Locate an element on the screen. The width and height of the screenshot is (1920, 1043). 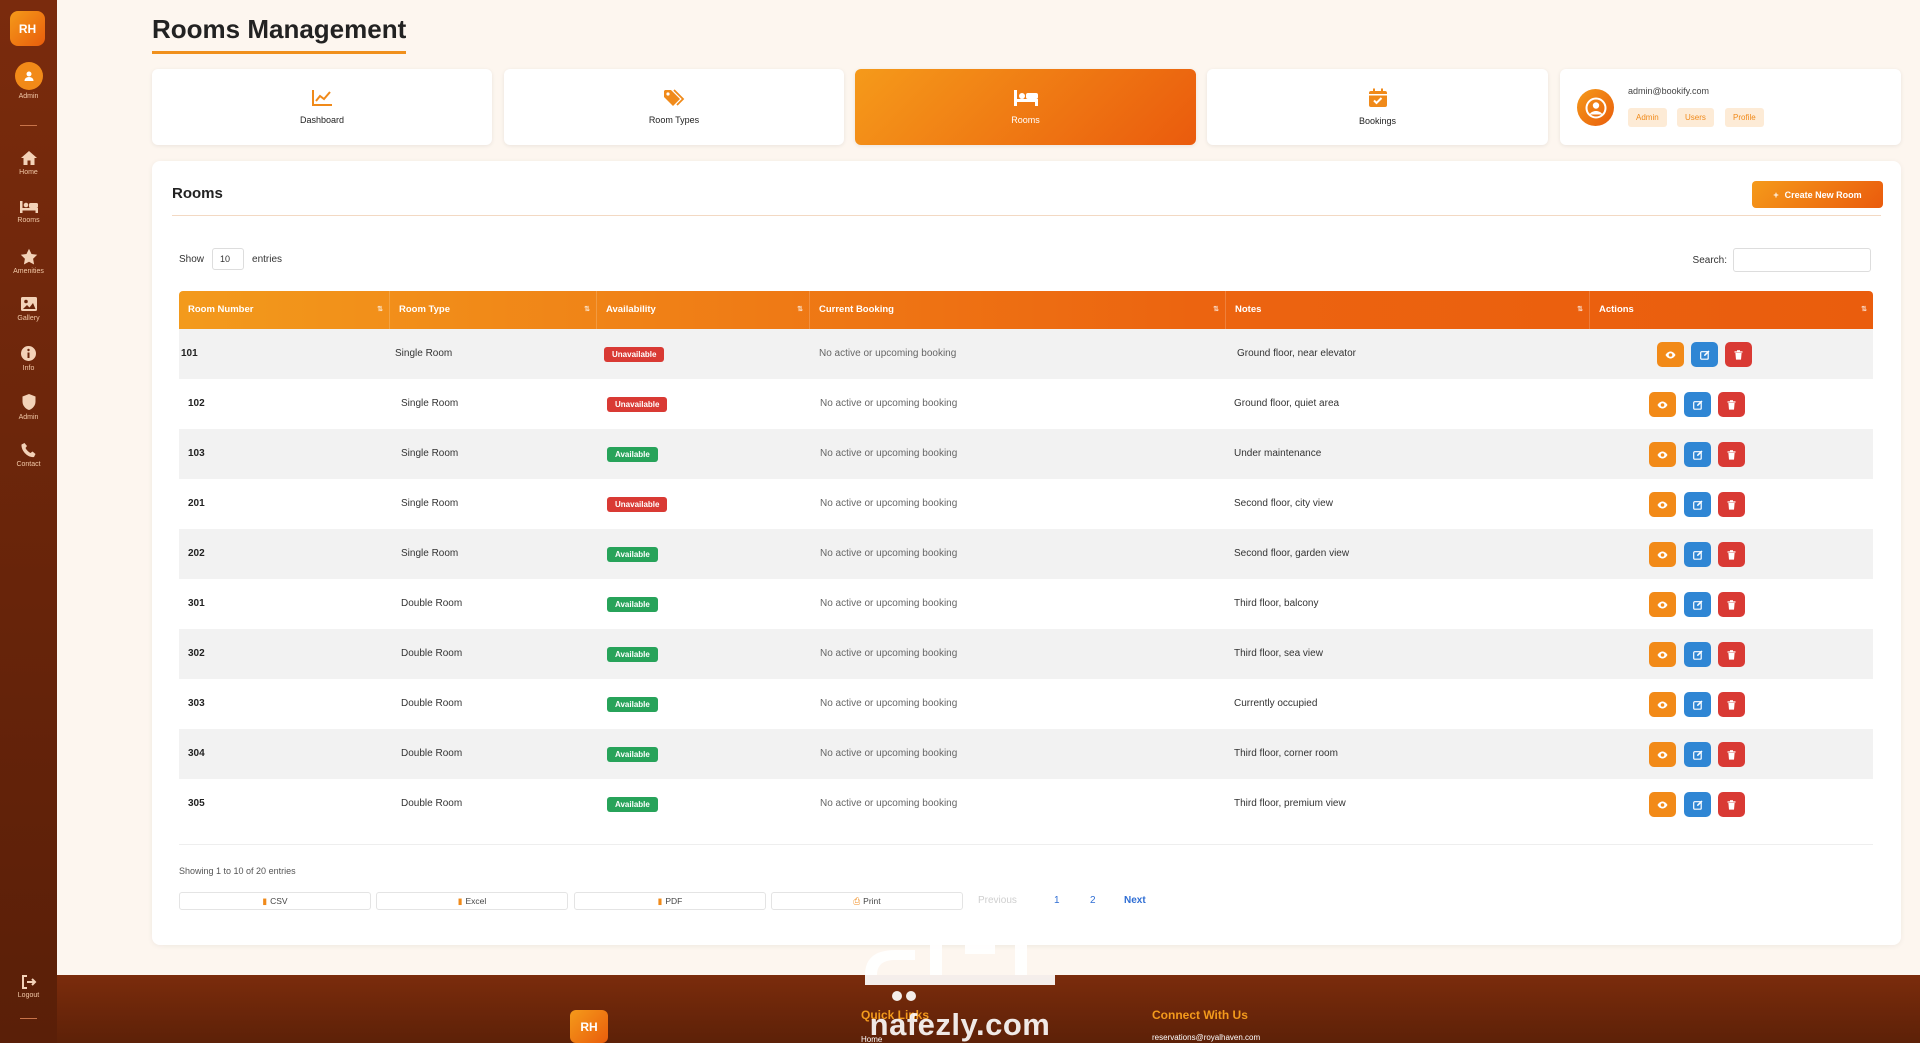
panel-divider is located at coordinates (1026, 215).